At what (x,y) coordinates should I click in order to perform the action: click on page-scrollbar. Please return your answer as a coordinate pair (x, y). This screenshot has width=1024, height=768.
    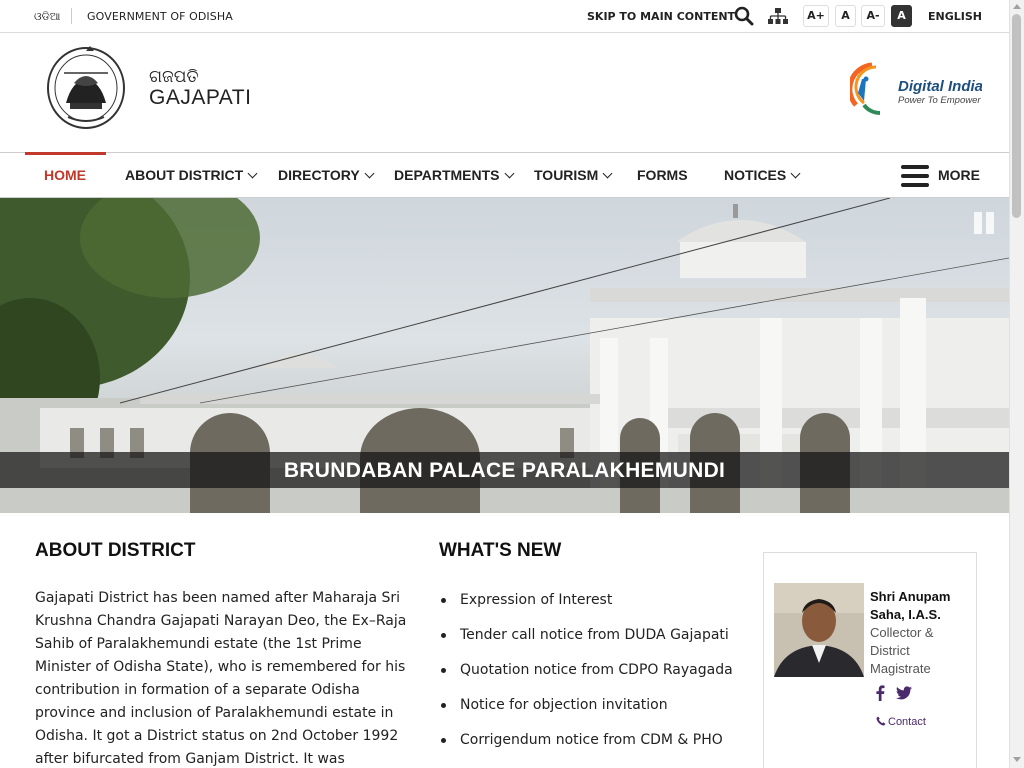
    Looking at the image, I should click on (1016, 384).